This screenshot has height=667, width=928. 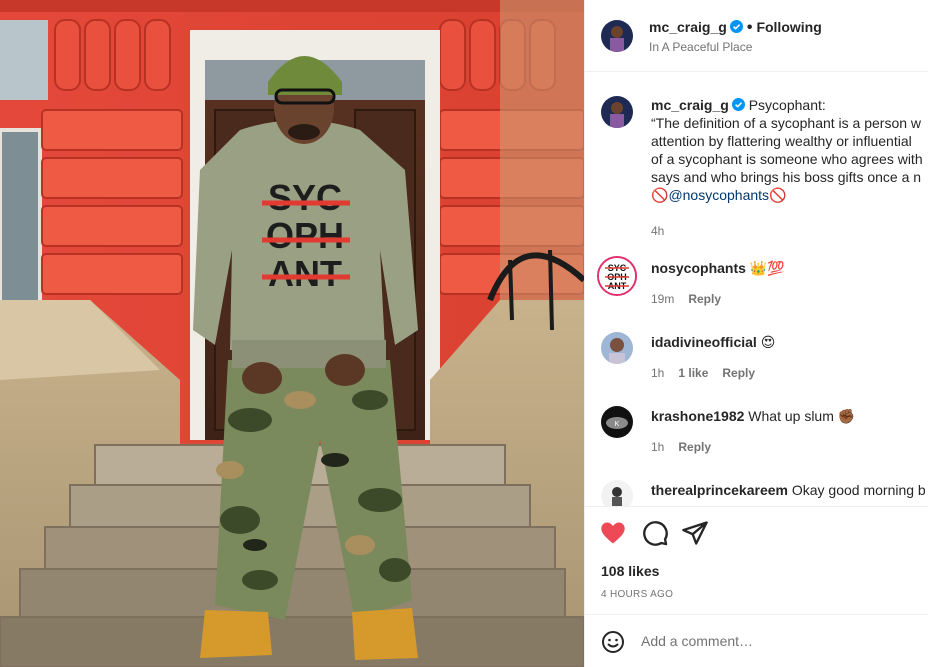 What do you see at coordinates (617, 36) in the screenshot?
I see `author-avatar` at bounding box center [617, 36].